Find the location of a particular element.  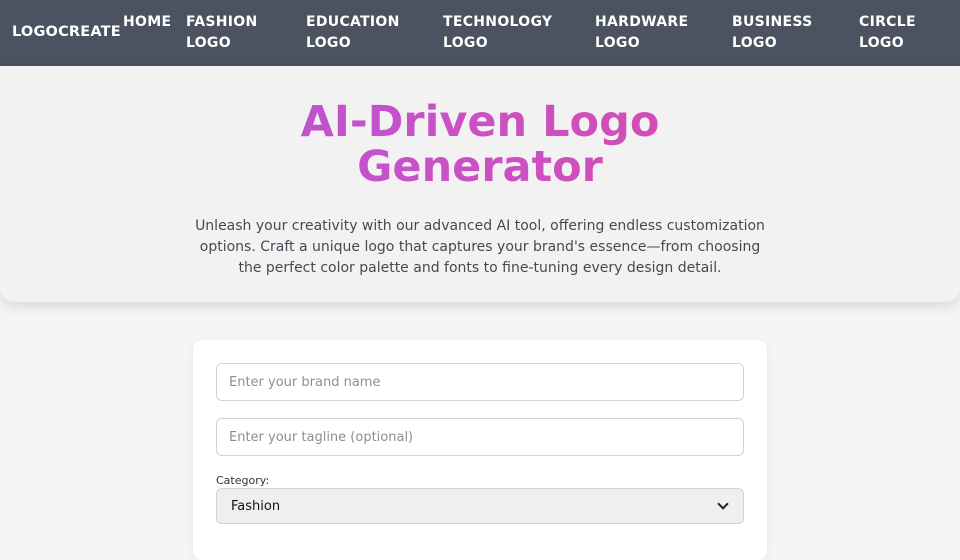

nav-item-label: CIRCLE is located at coordinates (887, 22).